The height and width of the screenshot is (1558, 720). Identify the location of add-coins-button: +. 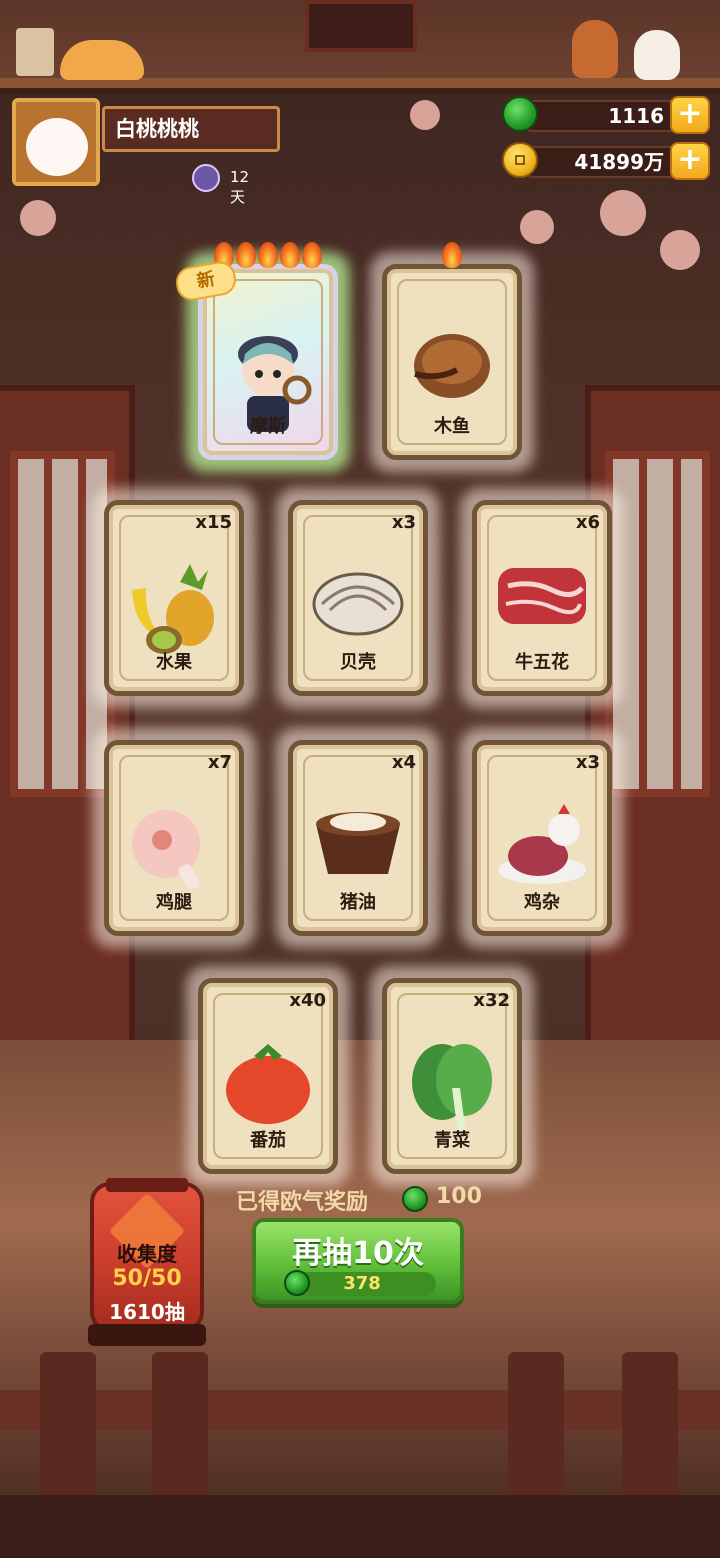
(690, 161).